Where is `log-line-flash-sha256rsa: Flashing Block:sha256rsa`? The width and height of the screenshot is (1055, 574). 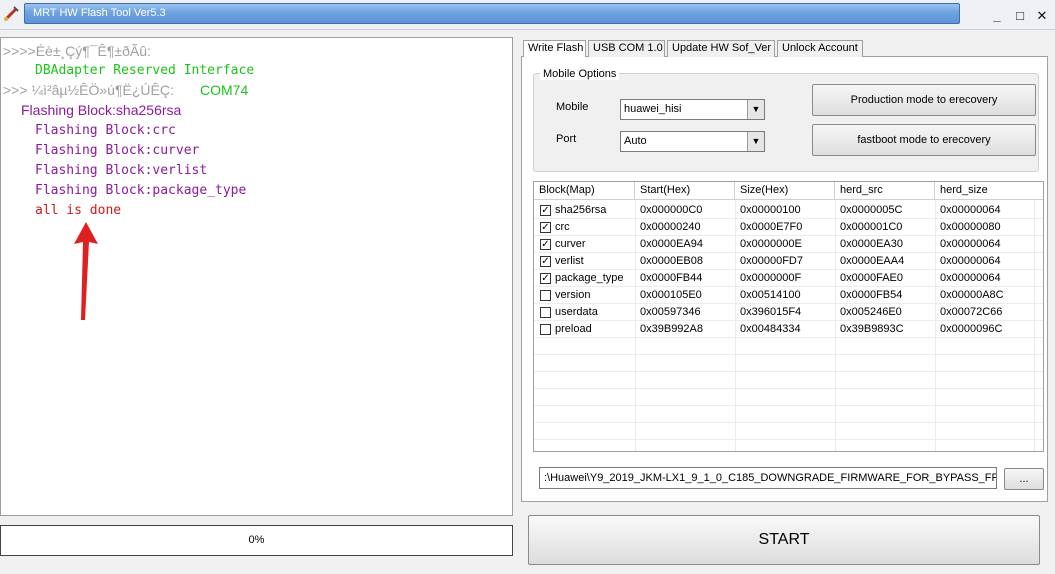
log-line-flash-sha256rsa: Flashing Block:sha256rsa is located at coordinates (101, 110).